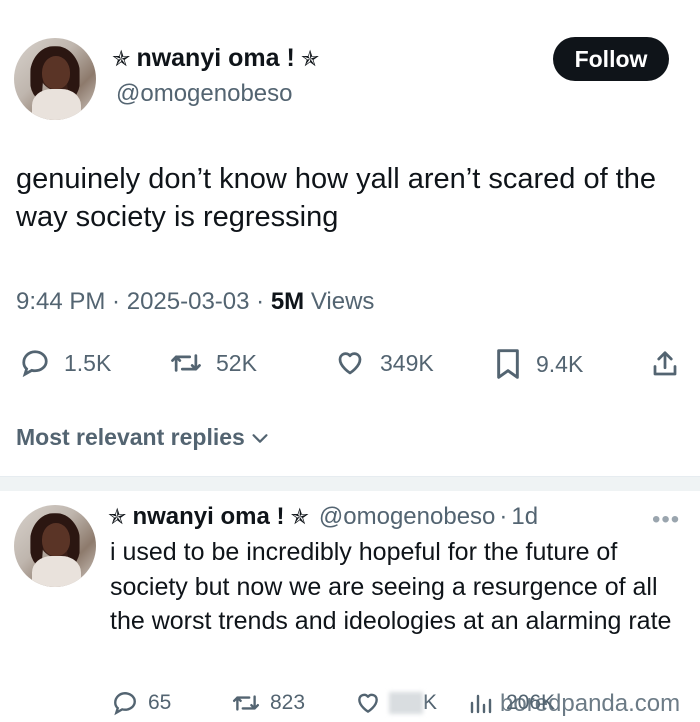 Image resolution: width=700 pixels, height=722 pixels. I want to click on display-name-text: nwanyi oma !, so click(215, 58).